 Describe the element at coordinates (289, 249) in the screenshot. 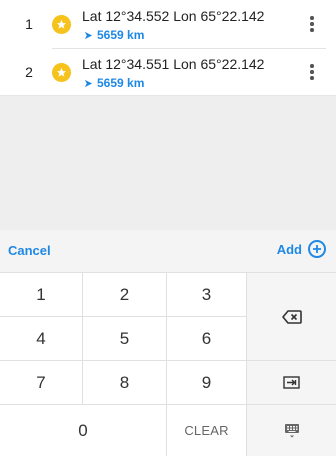

I see `add-button-label: Add` at that location.